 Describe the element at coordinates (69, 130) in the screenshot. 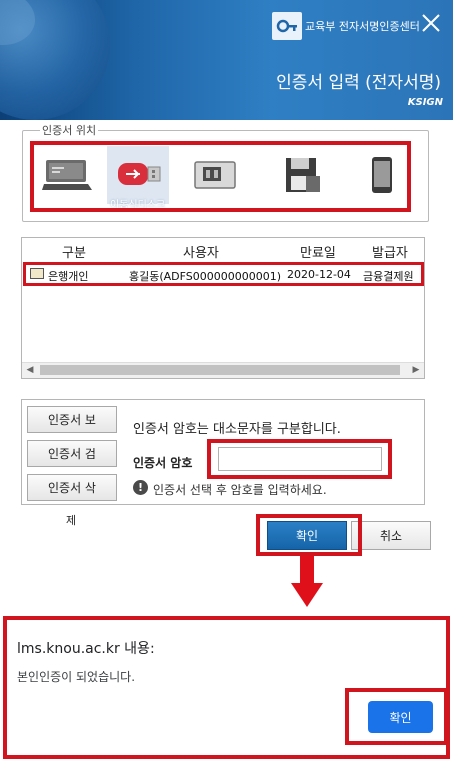

I see `cert-location-legend: 인증서 위치` at that location.